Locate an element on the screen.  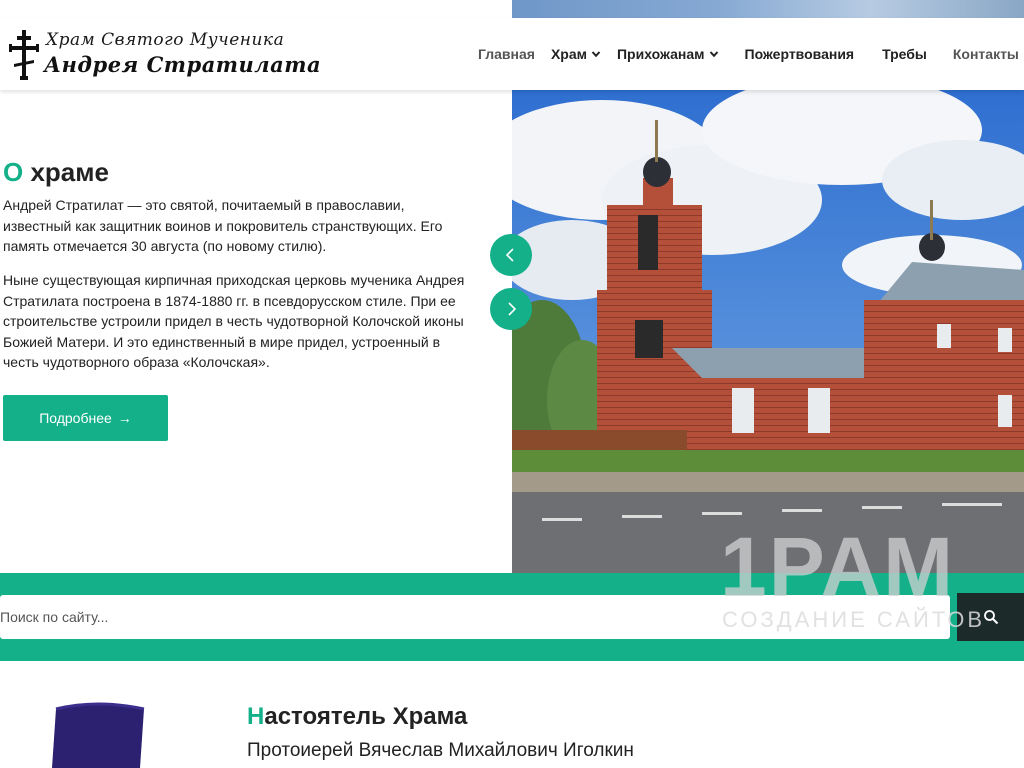
rector-title: Настоятель Храма is located at coordinates (357, 717).